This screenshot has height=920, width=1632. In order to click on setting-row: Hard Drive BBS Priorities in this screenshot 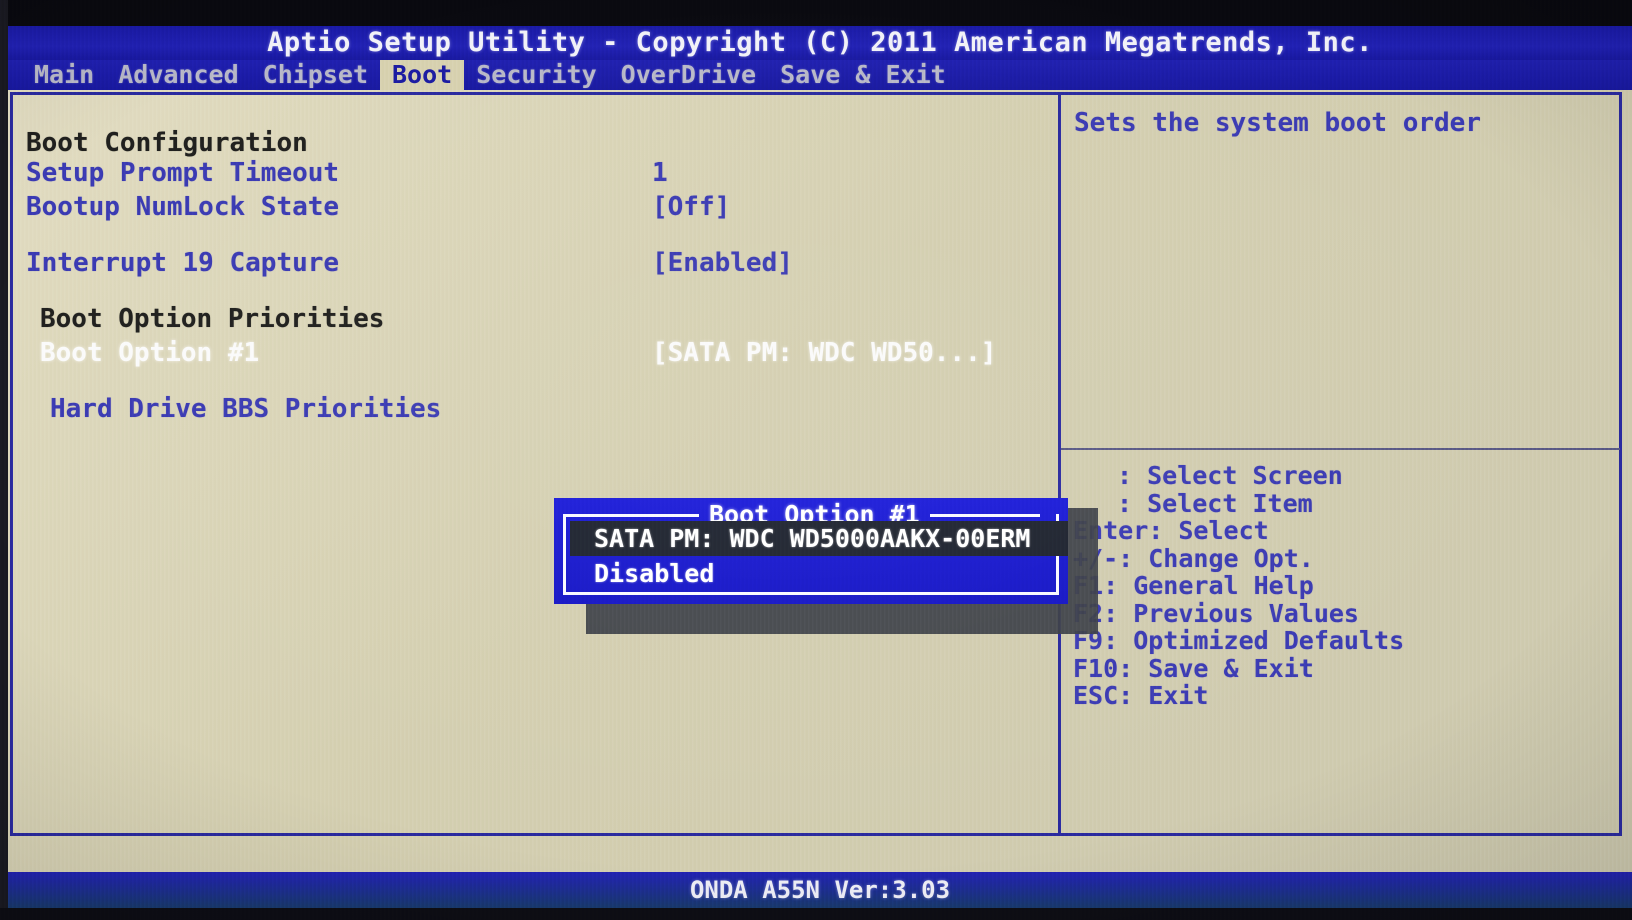, I will do `click(532, 409)`.